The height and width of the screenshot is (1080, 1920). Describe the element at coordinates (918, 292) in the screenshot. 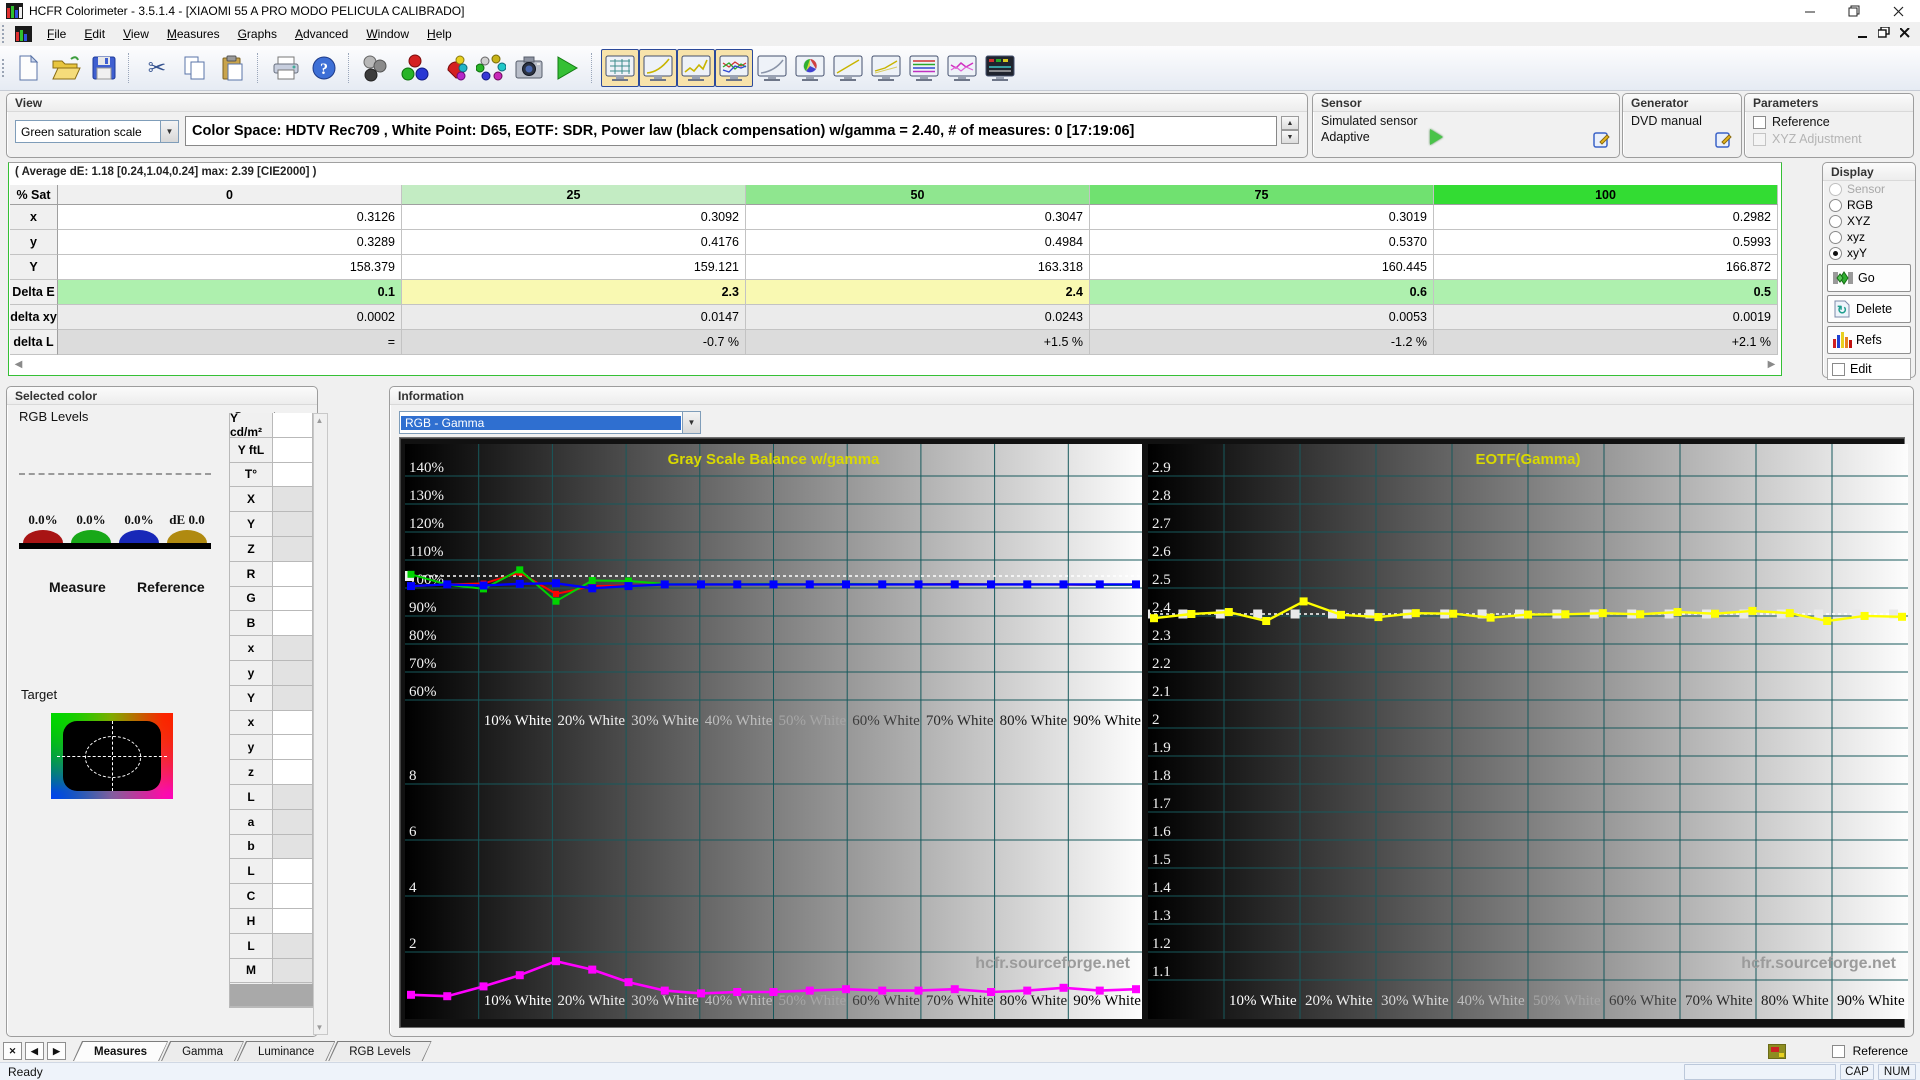

I see `table-cell: 2.4` at that location.